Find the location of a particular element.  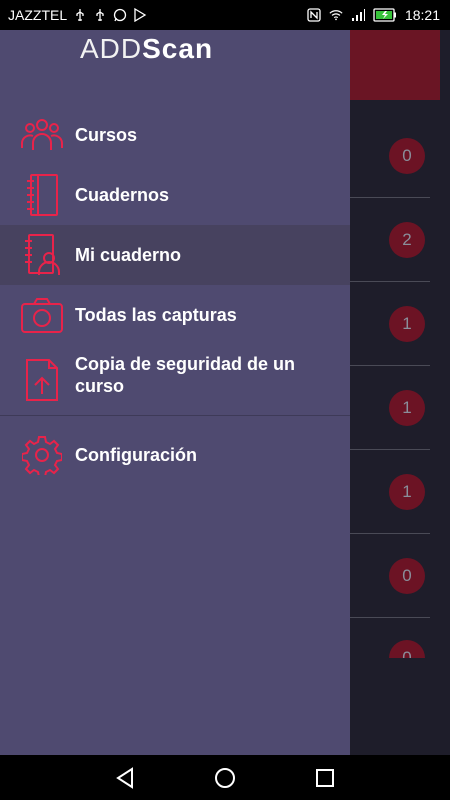

home-icon is located at coordinates (225, 778).